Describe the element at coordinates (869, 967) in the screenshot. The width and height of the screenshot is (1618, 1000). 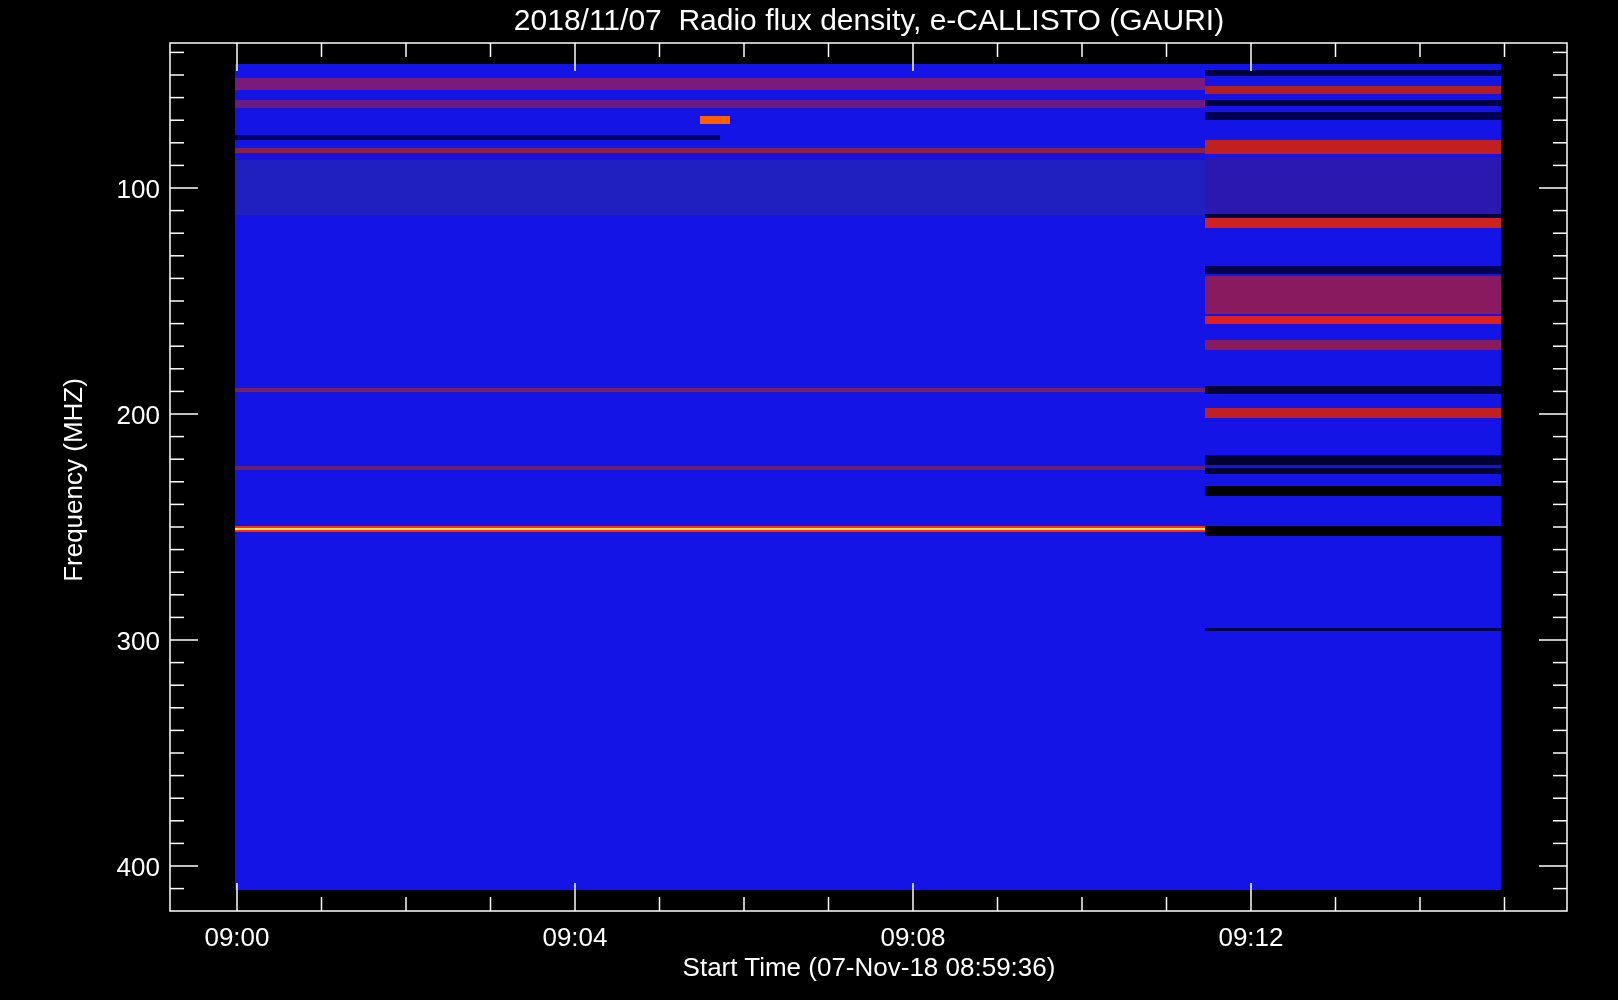
I see `x-axis-label: Start Time (07-Nov-18 08:59:36)` at that location.